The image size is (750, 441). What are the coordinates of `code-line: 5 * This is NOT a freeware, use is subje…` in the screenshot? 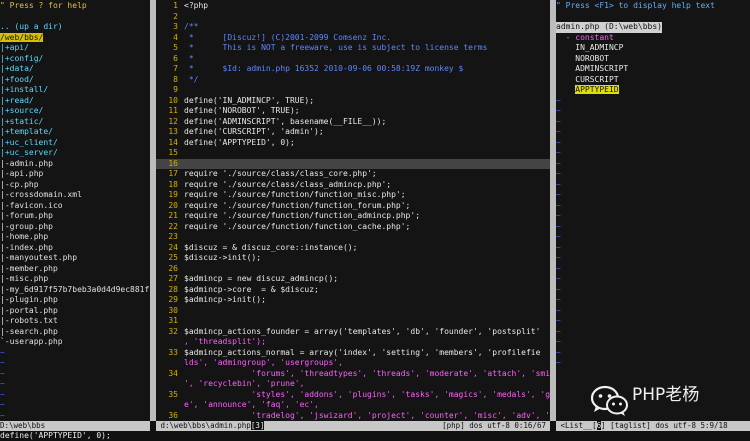 It's located at (353, 48).